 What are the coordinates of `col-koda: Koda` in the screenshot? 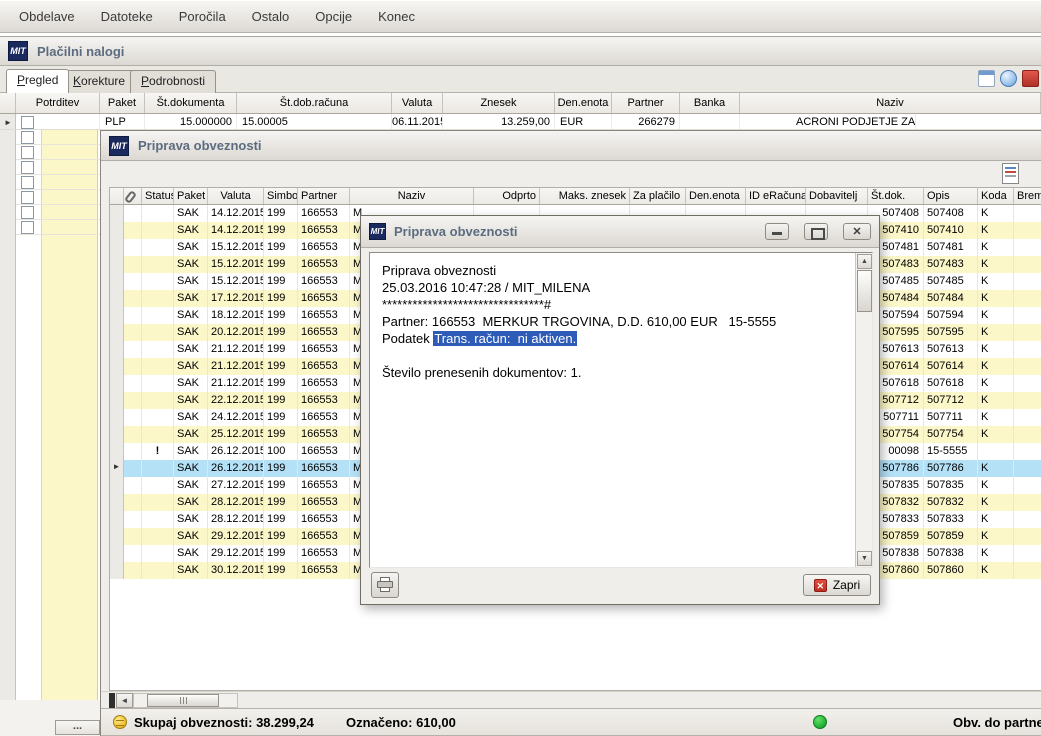 It's located at (996, 196).